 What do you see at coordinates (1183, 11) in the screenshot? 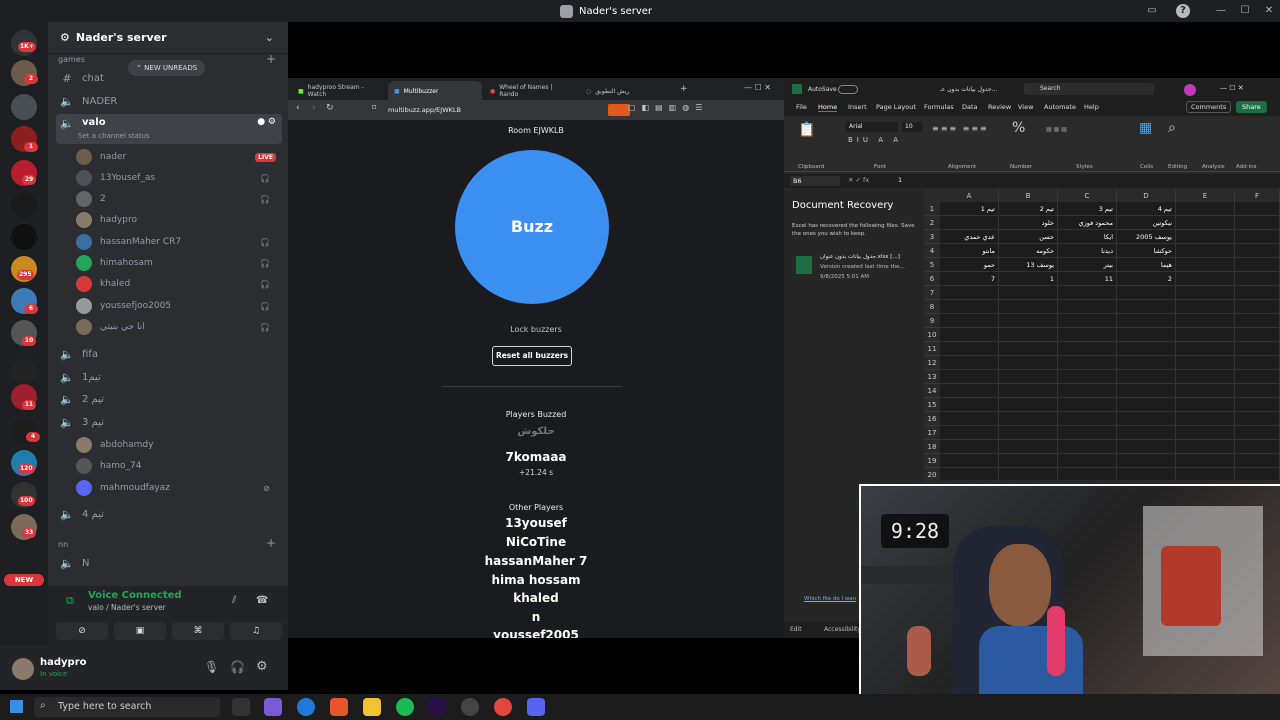
I see `help-icon: ?` at bounding box center [1183, 11].